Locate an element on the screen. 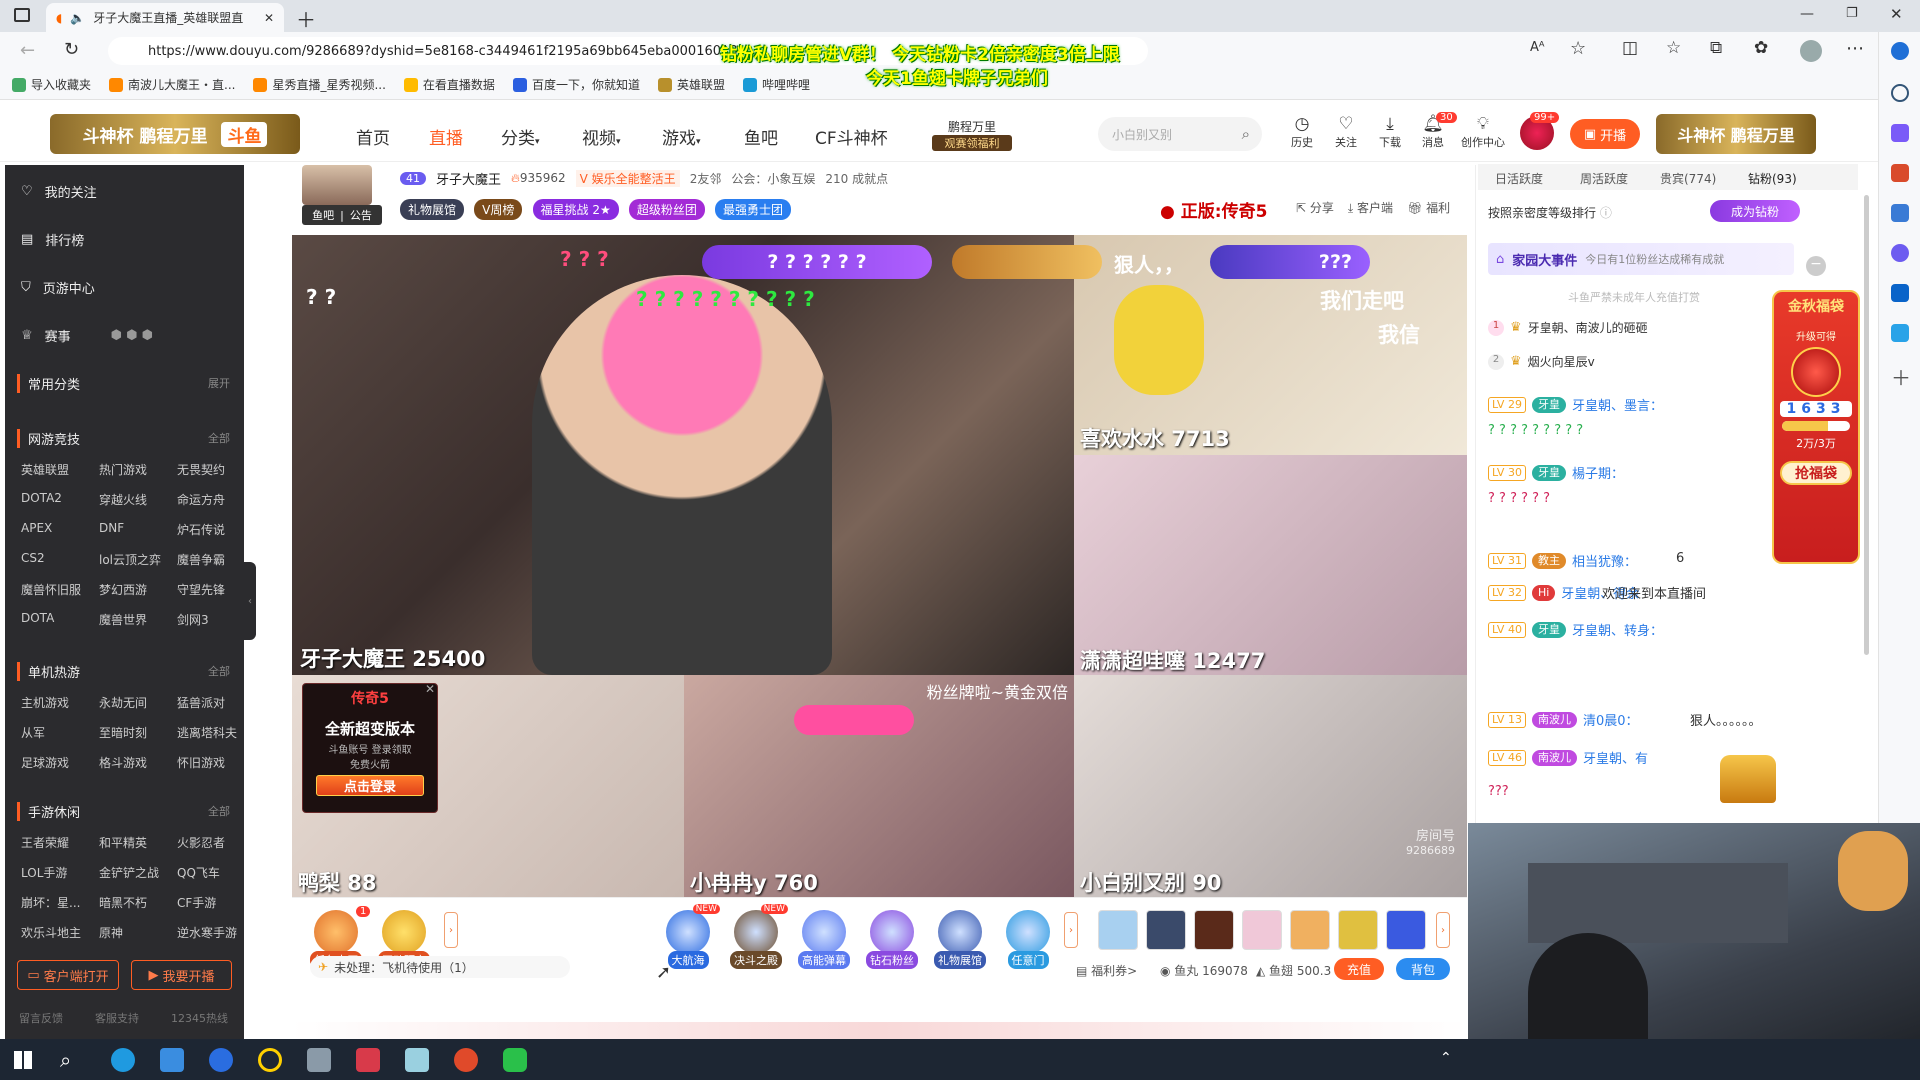 This screenshot has height=1080, width=1920. fortune-bag-widget: 金秋福袋 升级可得 1633 2万/3万 抢福袋 is located at coordinates (1816, 427).